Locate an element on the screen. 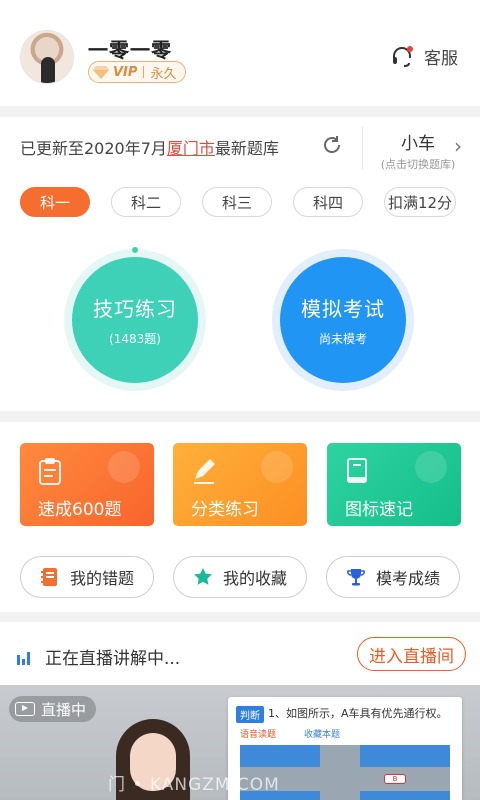 This screenshot has width=480, height=800. slide-audio-option: 语音读题 is located at coordinates (258, 735).